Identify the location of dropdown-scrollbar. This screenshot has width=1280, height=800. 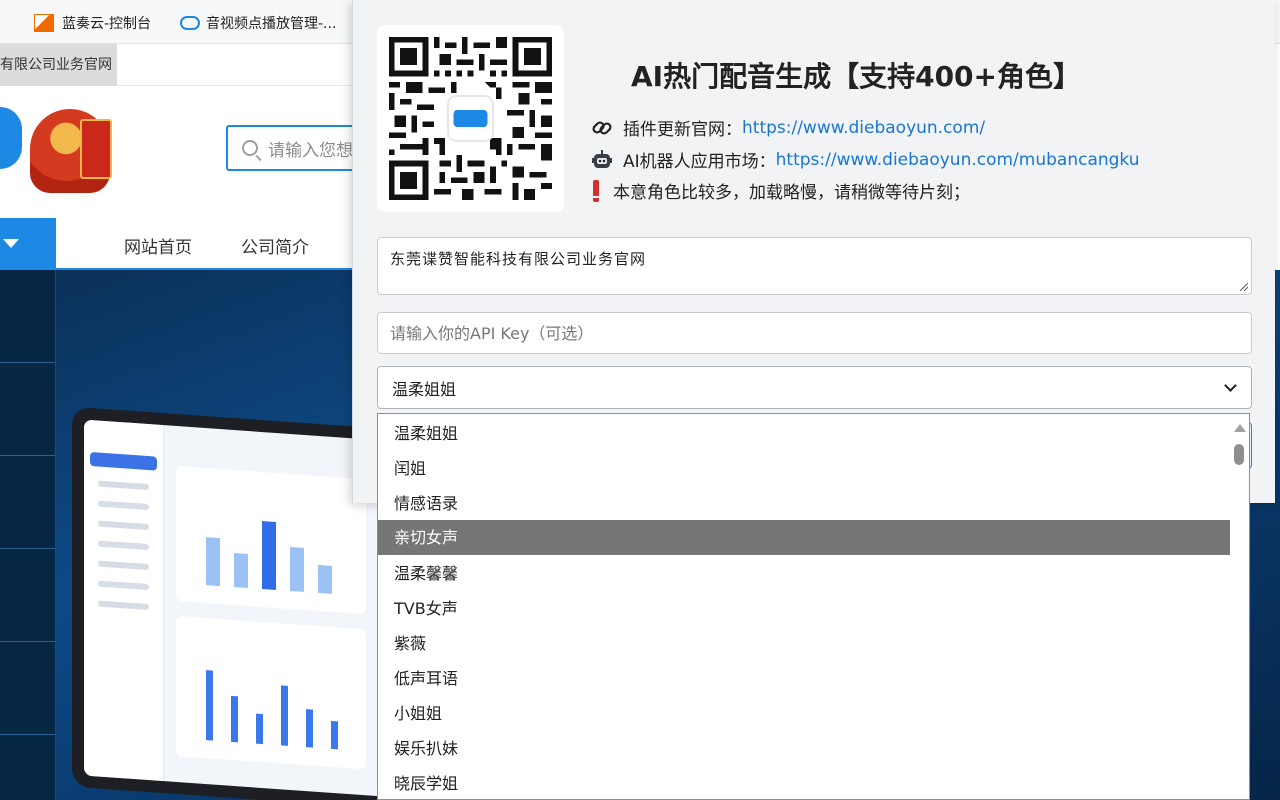
(1239, 606).